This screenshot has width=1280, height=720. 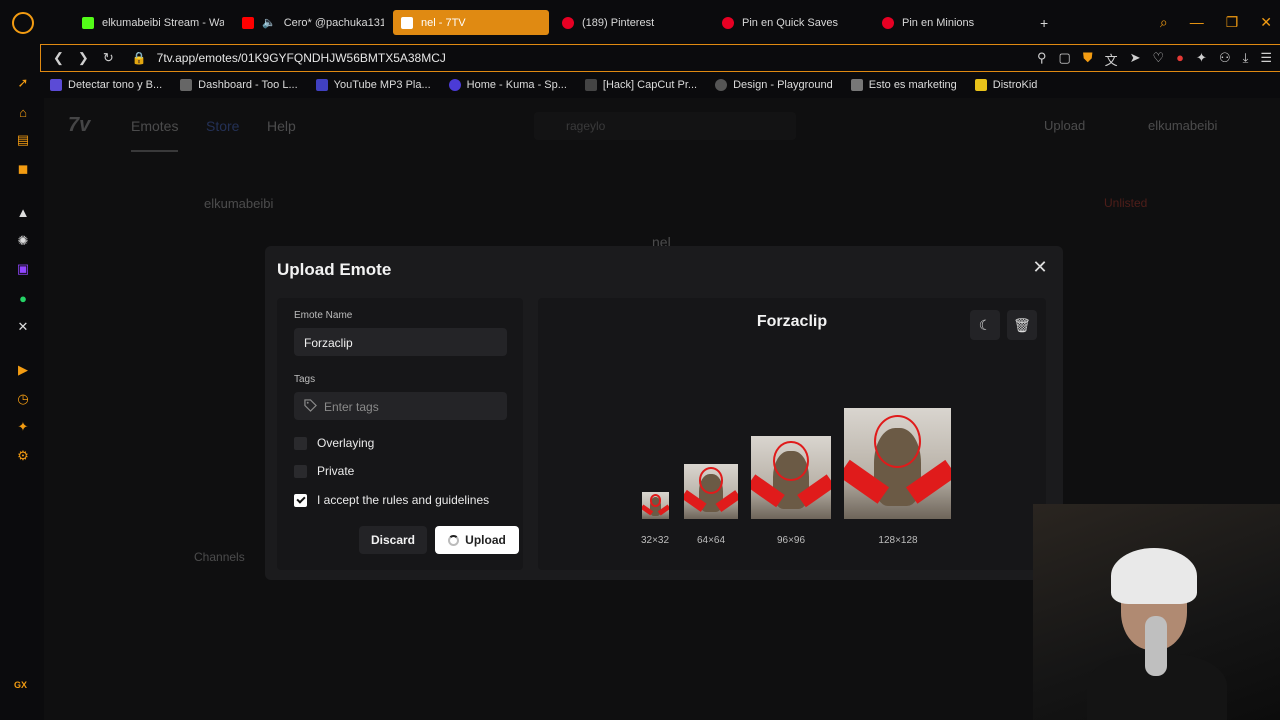 I want to click on gx-corner-icon: GX, so click(x=20, y=685).